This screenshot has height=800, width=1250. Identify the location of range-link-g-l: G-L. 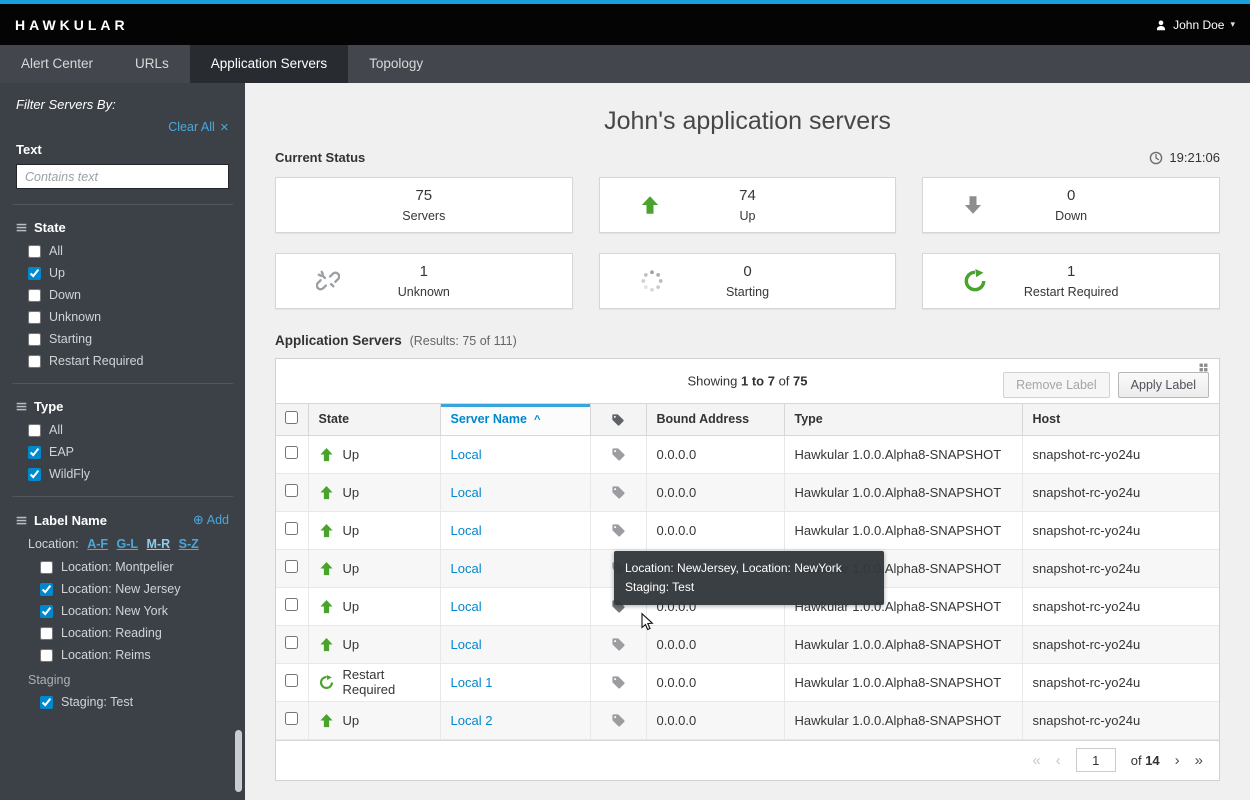
(128, 544).